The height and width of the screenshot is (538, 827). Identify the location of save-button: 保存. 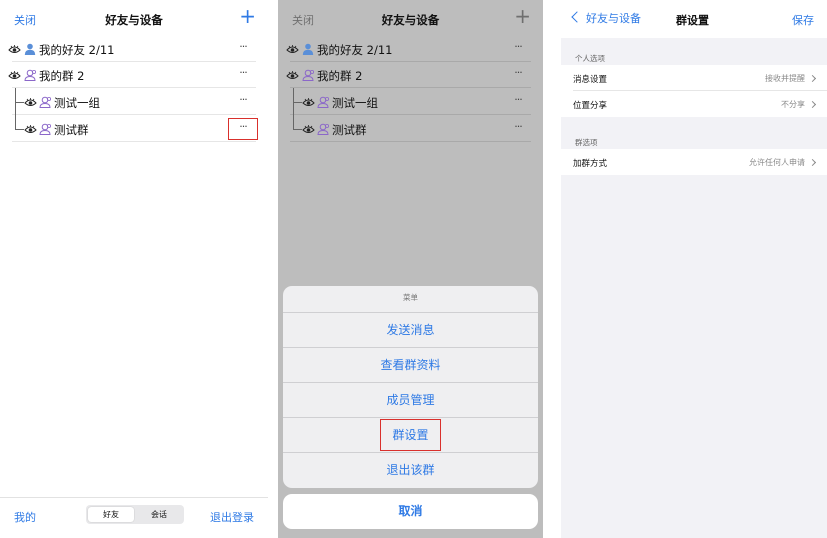
(803, 20).